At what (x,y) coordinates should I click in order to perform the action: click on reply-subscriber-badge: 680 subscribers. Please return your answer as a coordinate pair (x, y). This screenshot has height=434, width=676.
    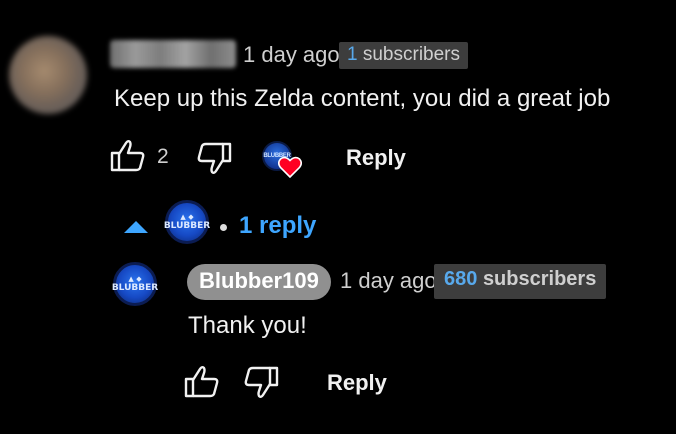
    Looking at the image, I should click on (520, 281).